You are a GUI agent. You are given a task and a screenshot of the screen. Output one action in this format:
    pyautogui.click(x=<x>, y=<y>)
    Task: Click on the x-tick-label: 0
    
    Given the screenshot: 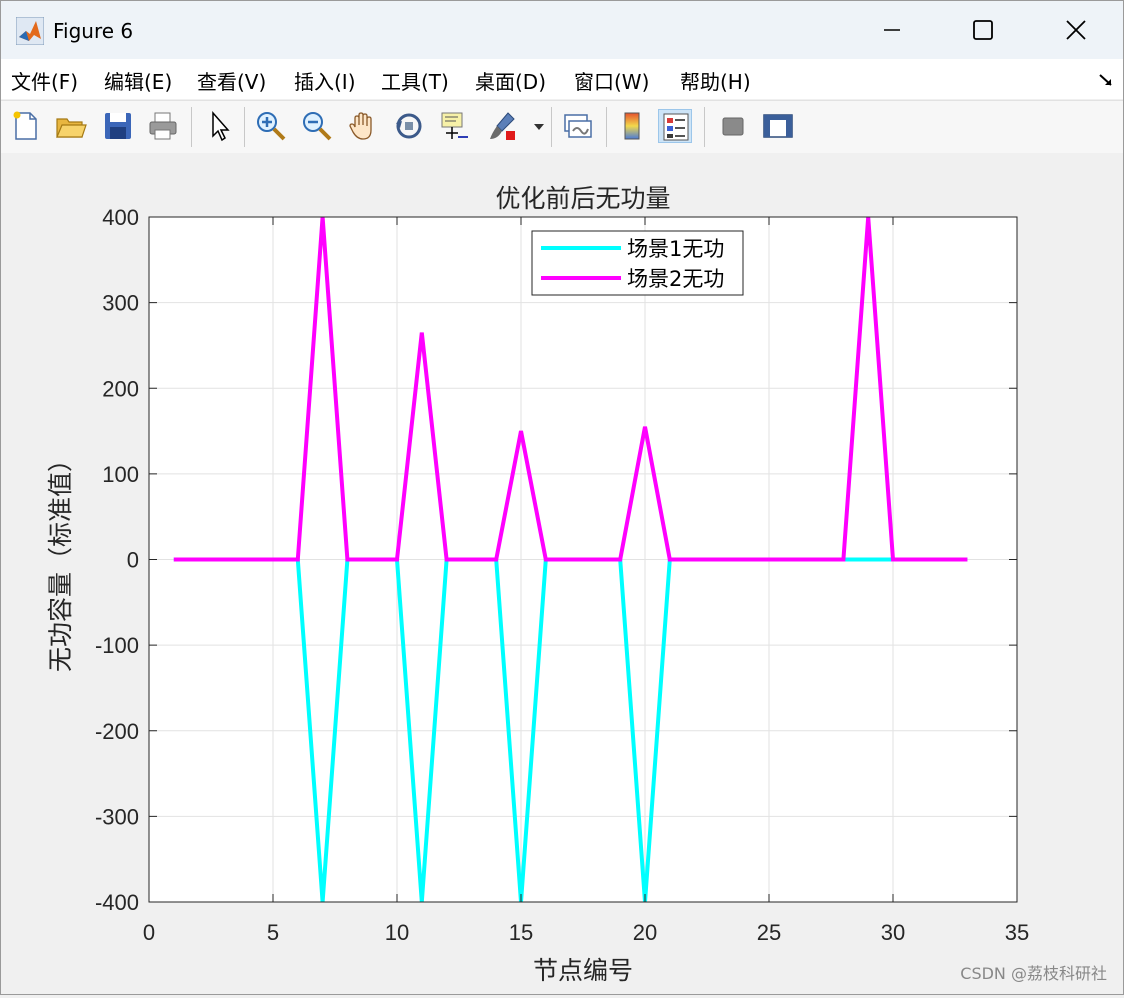 What is the action you would take?
    pyautogui.click(x=149, y=932)
    